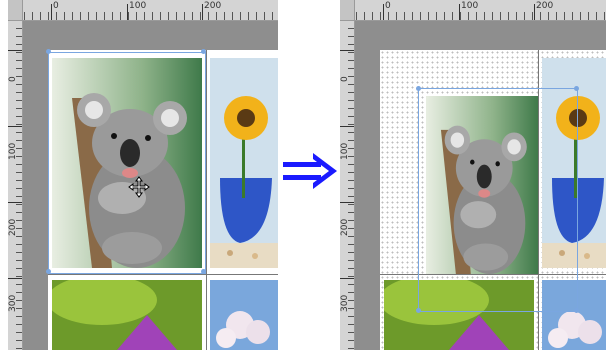 This screenshot has height=350, width=606. What do you see at coordinates (310, 171) in the screenshot?
I see `double-right-arrow-icon` at bounding box center [310, 171].